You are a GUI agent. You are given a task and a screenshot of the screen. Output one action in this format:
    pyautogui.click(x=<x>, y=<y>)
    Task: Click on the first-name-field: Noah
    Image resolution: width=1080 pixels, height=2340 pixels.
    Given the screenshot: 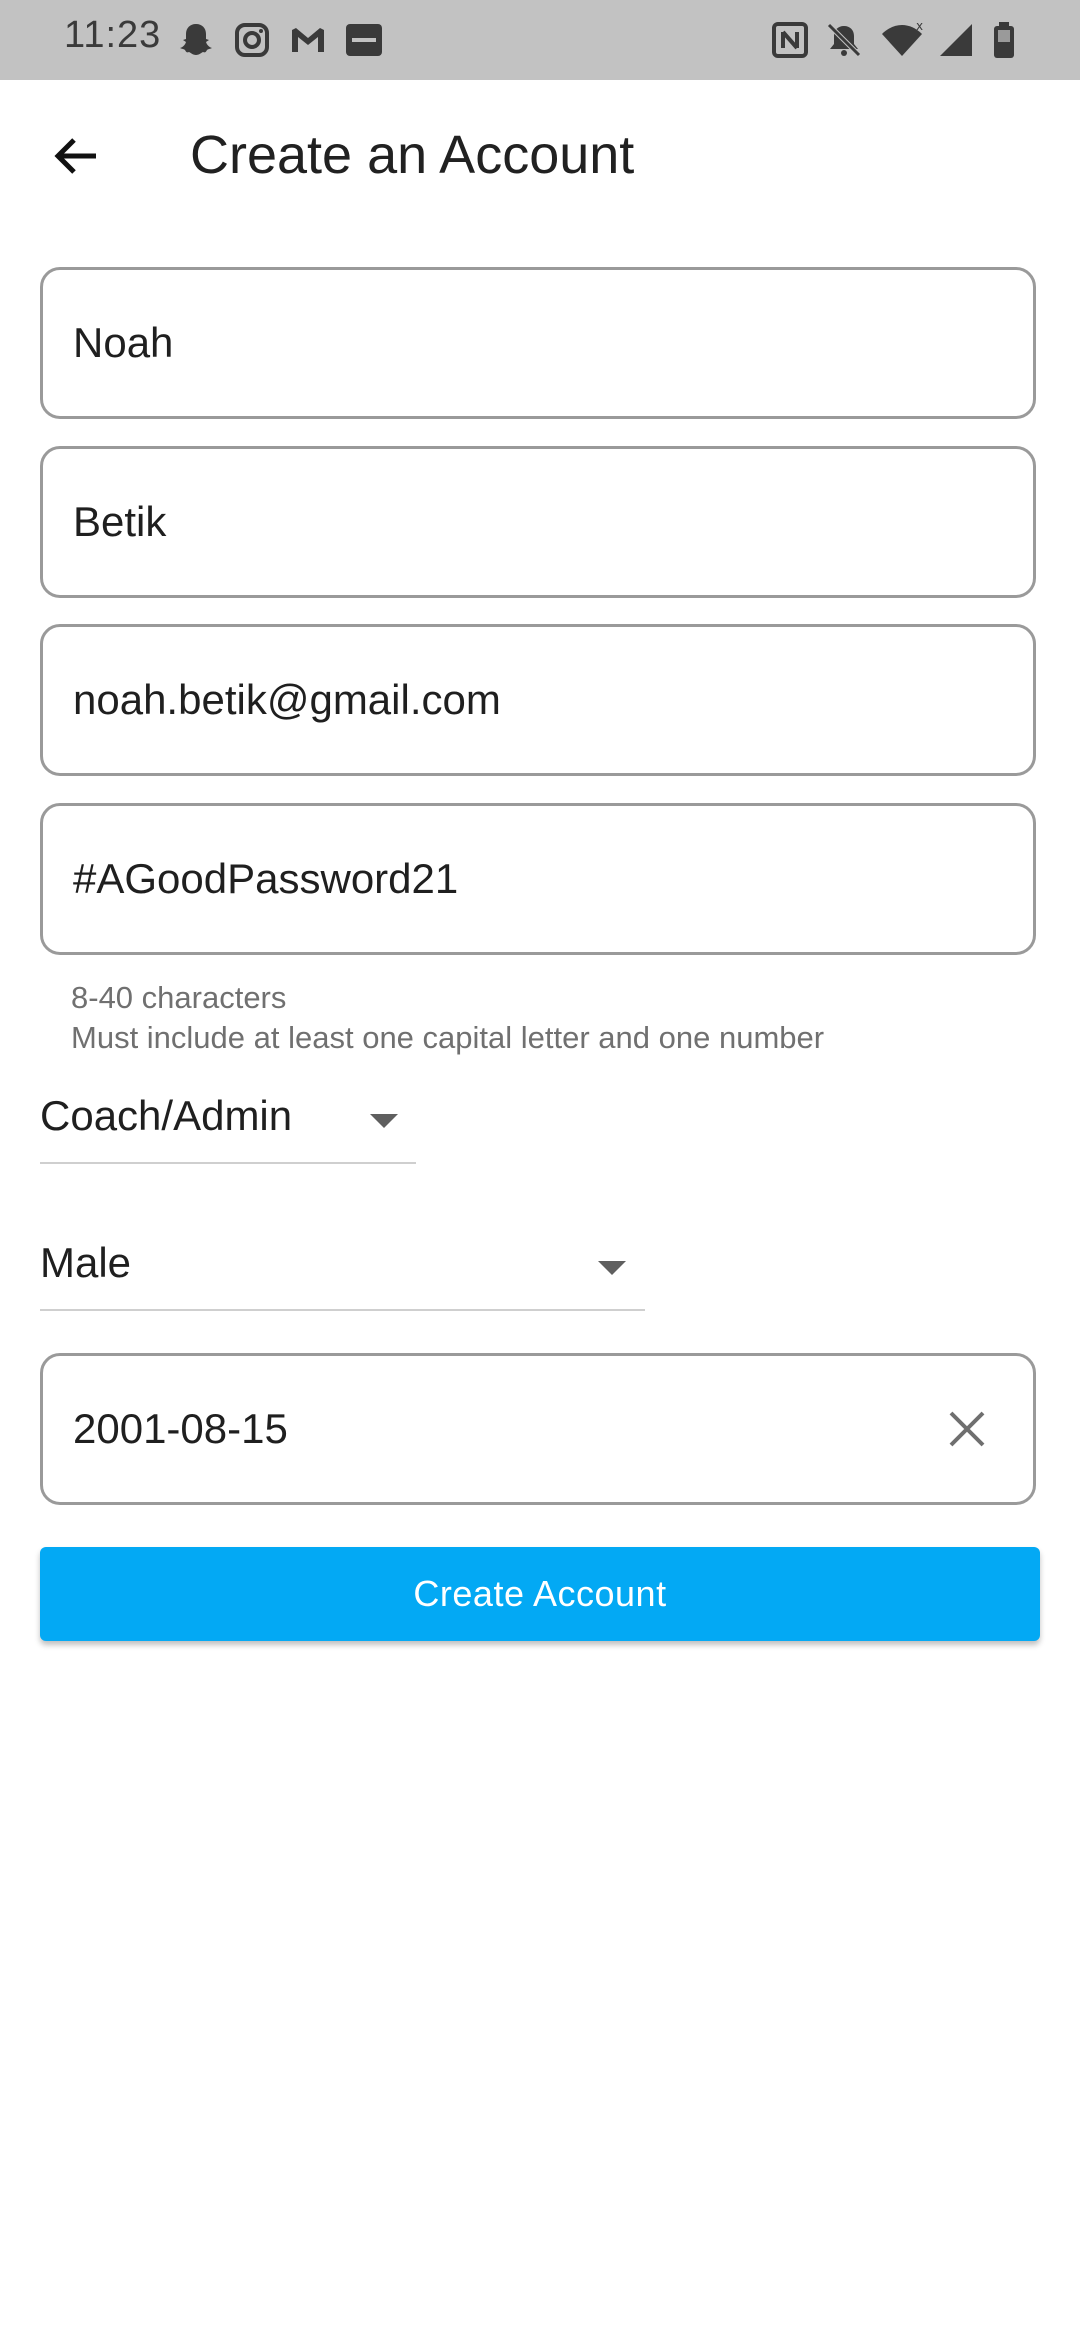 What is the action you would take?
    pyautogui.click(x=538, y=343)
    